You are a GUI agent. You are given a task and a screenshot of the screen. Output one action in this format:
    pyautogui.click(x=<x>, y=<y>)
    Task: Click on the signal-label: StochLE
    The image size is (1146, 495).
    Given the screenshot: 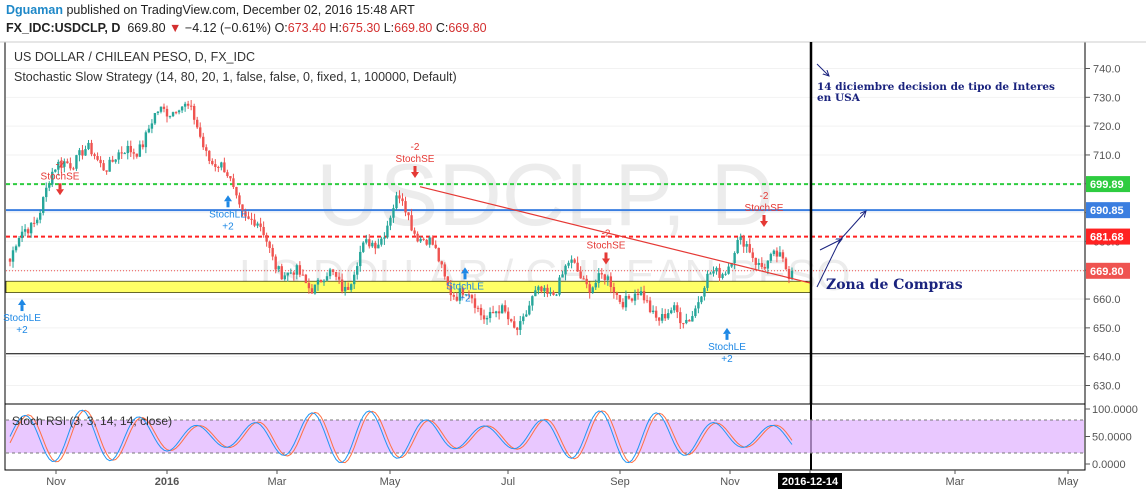 What is the action you would take?
    pyautogui.click(x=465, y=286)
    